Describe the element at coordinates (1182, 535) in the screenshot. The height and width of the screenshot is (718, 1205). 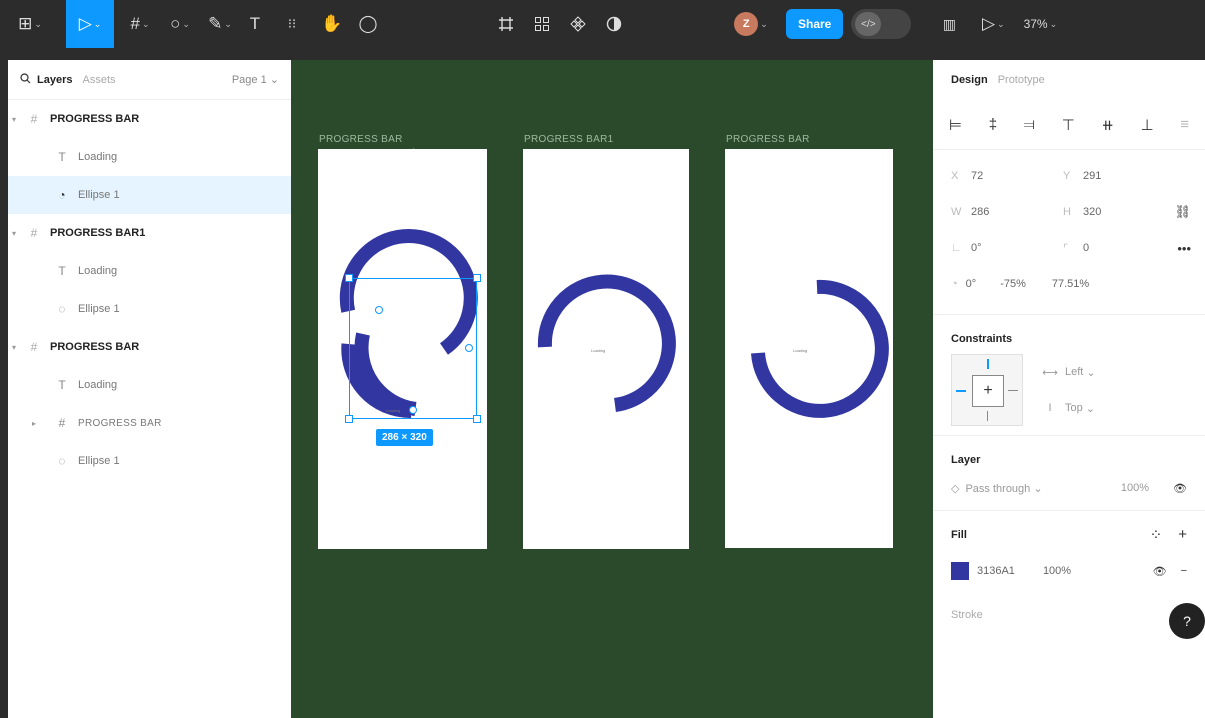
I see `add-fill-icon: +` at that location.